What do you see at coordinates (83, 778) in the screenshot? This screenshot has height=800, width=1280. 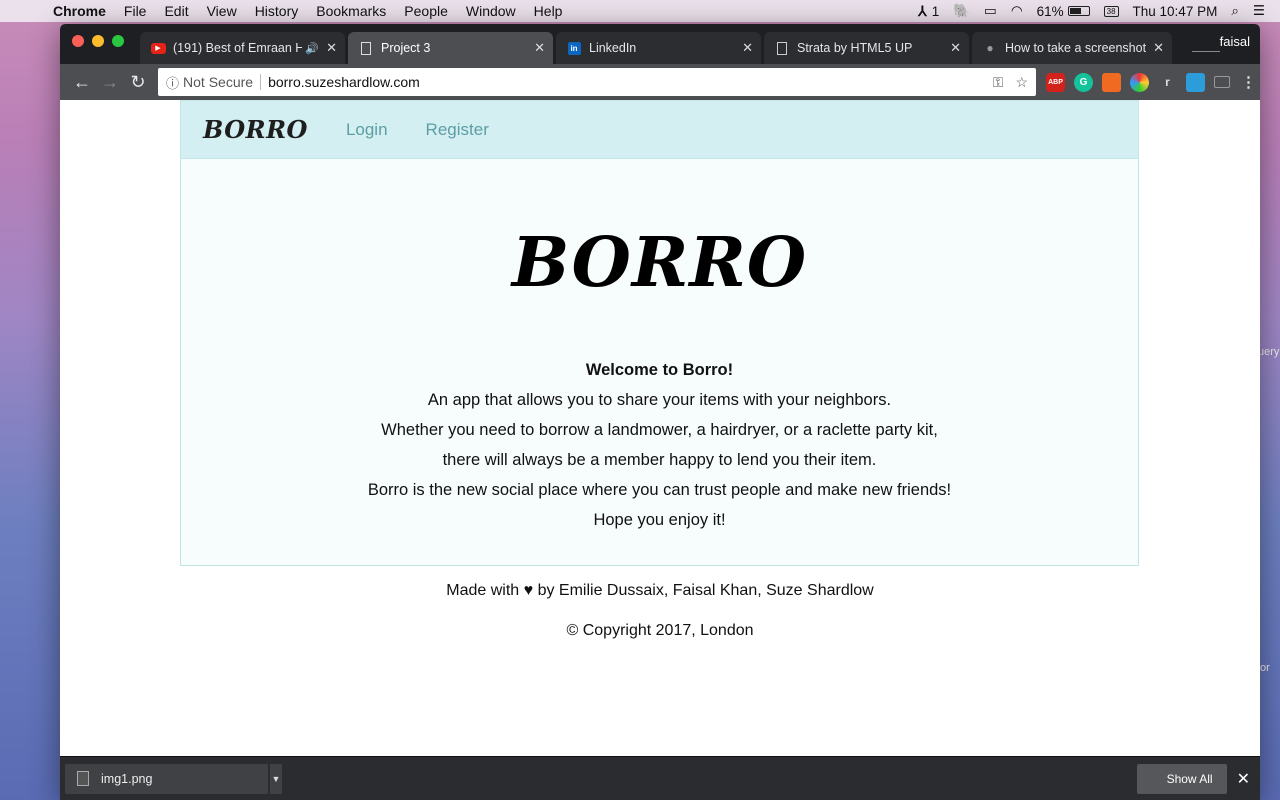 I see `file-icon` at bounding box center [83, 778].